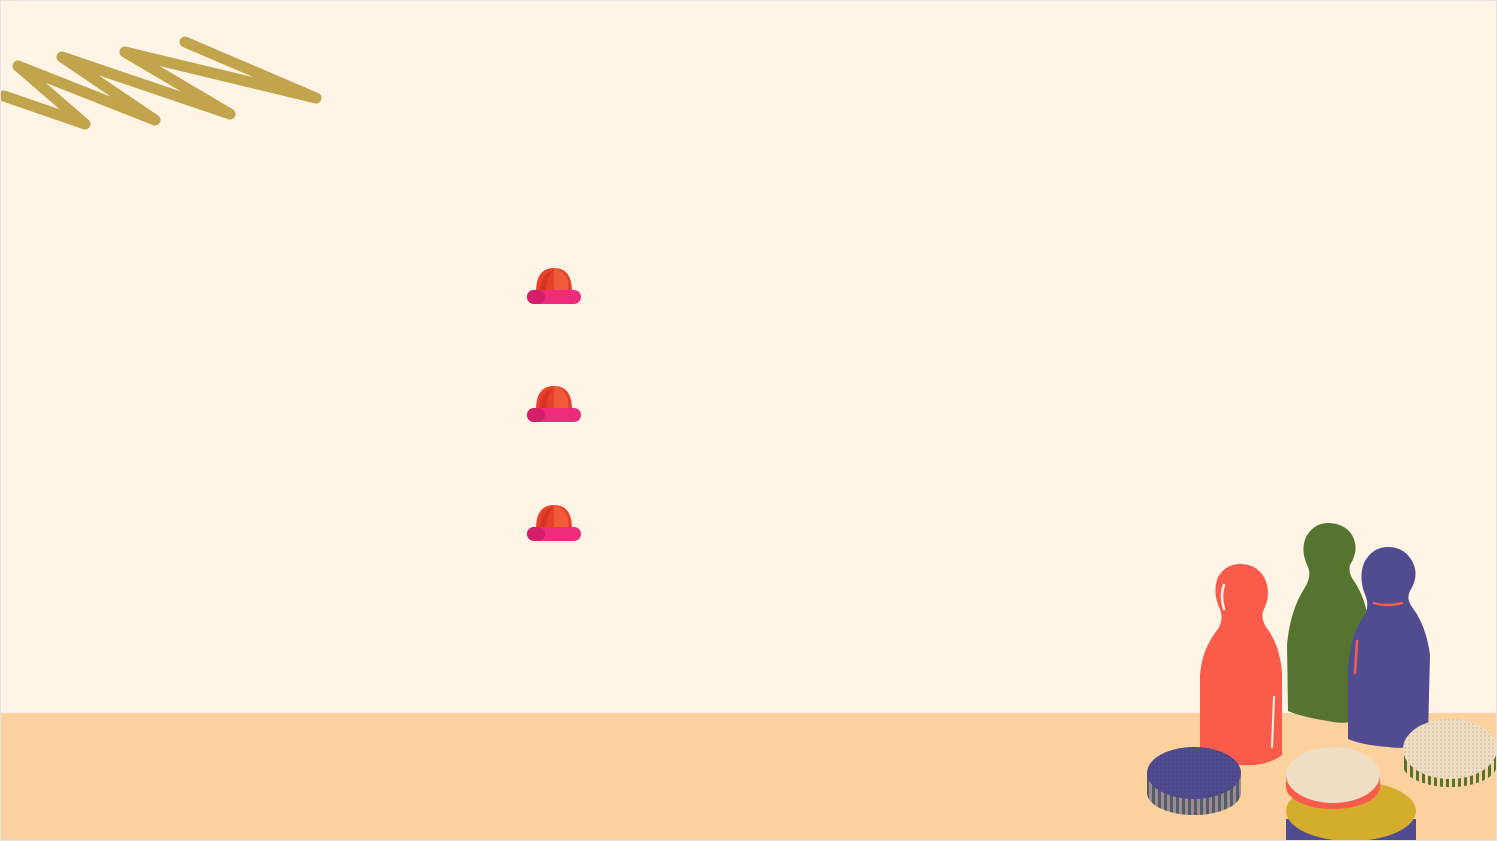  Describe the element at coordinates (161, 83) in the screenshot. I see `scribble-decoration` at that location.